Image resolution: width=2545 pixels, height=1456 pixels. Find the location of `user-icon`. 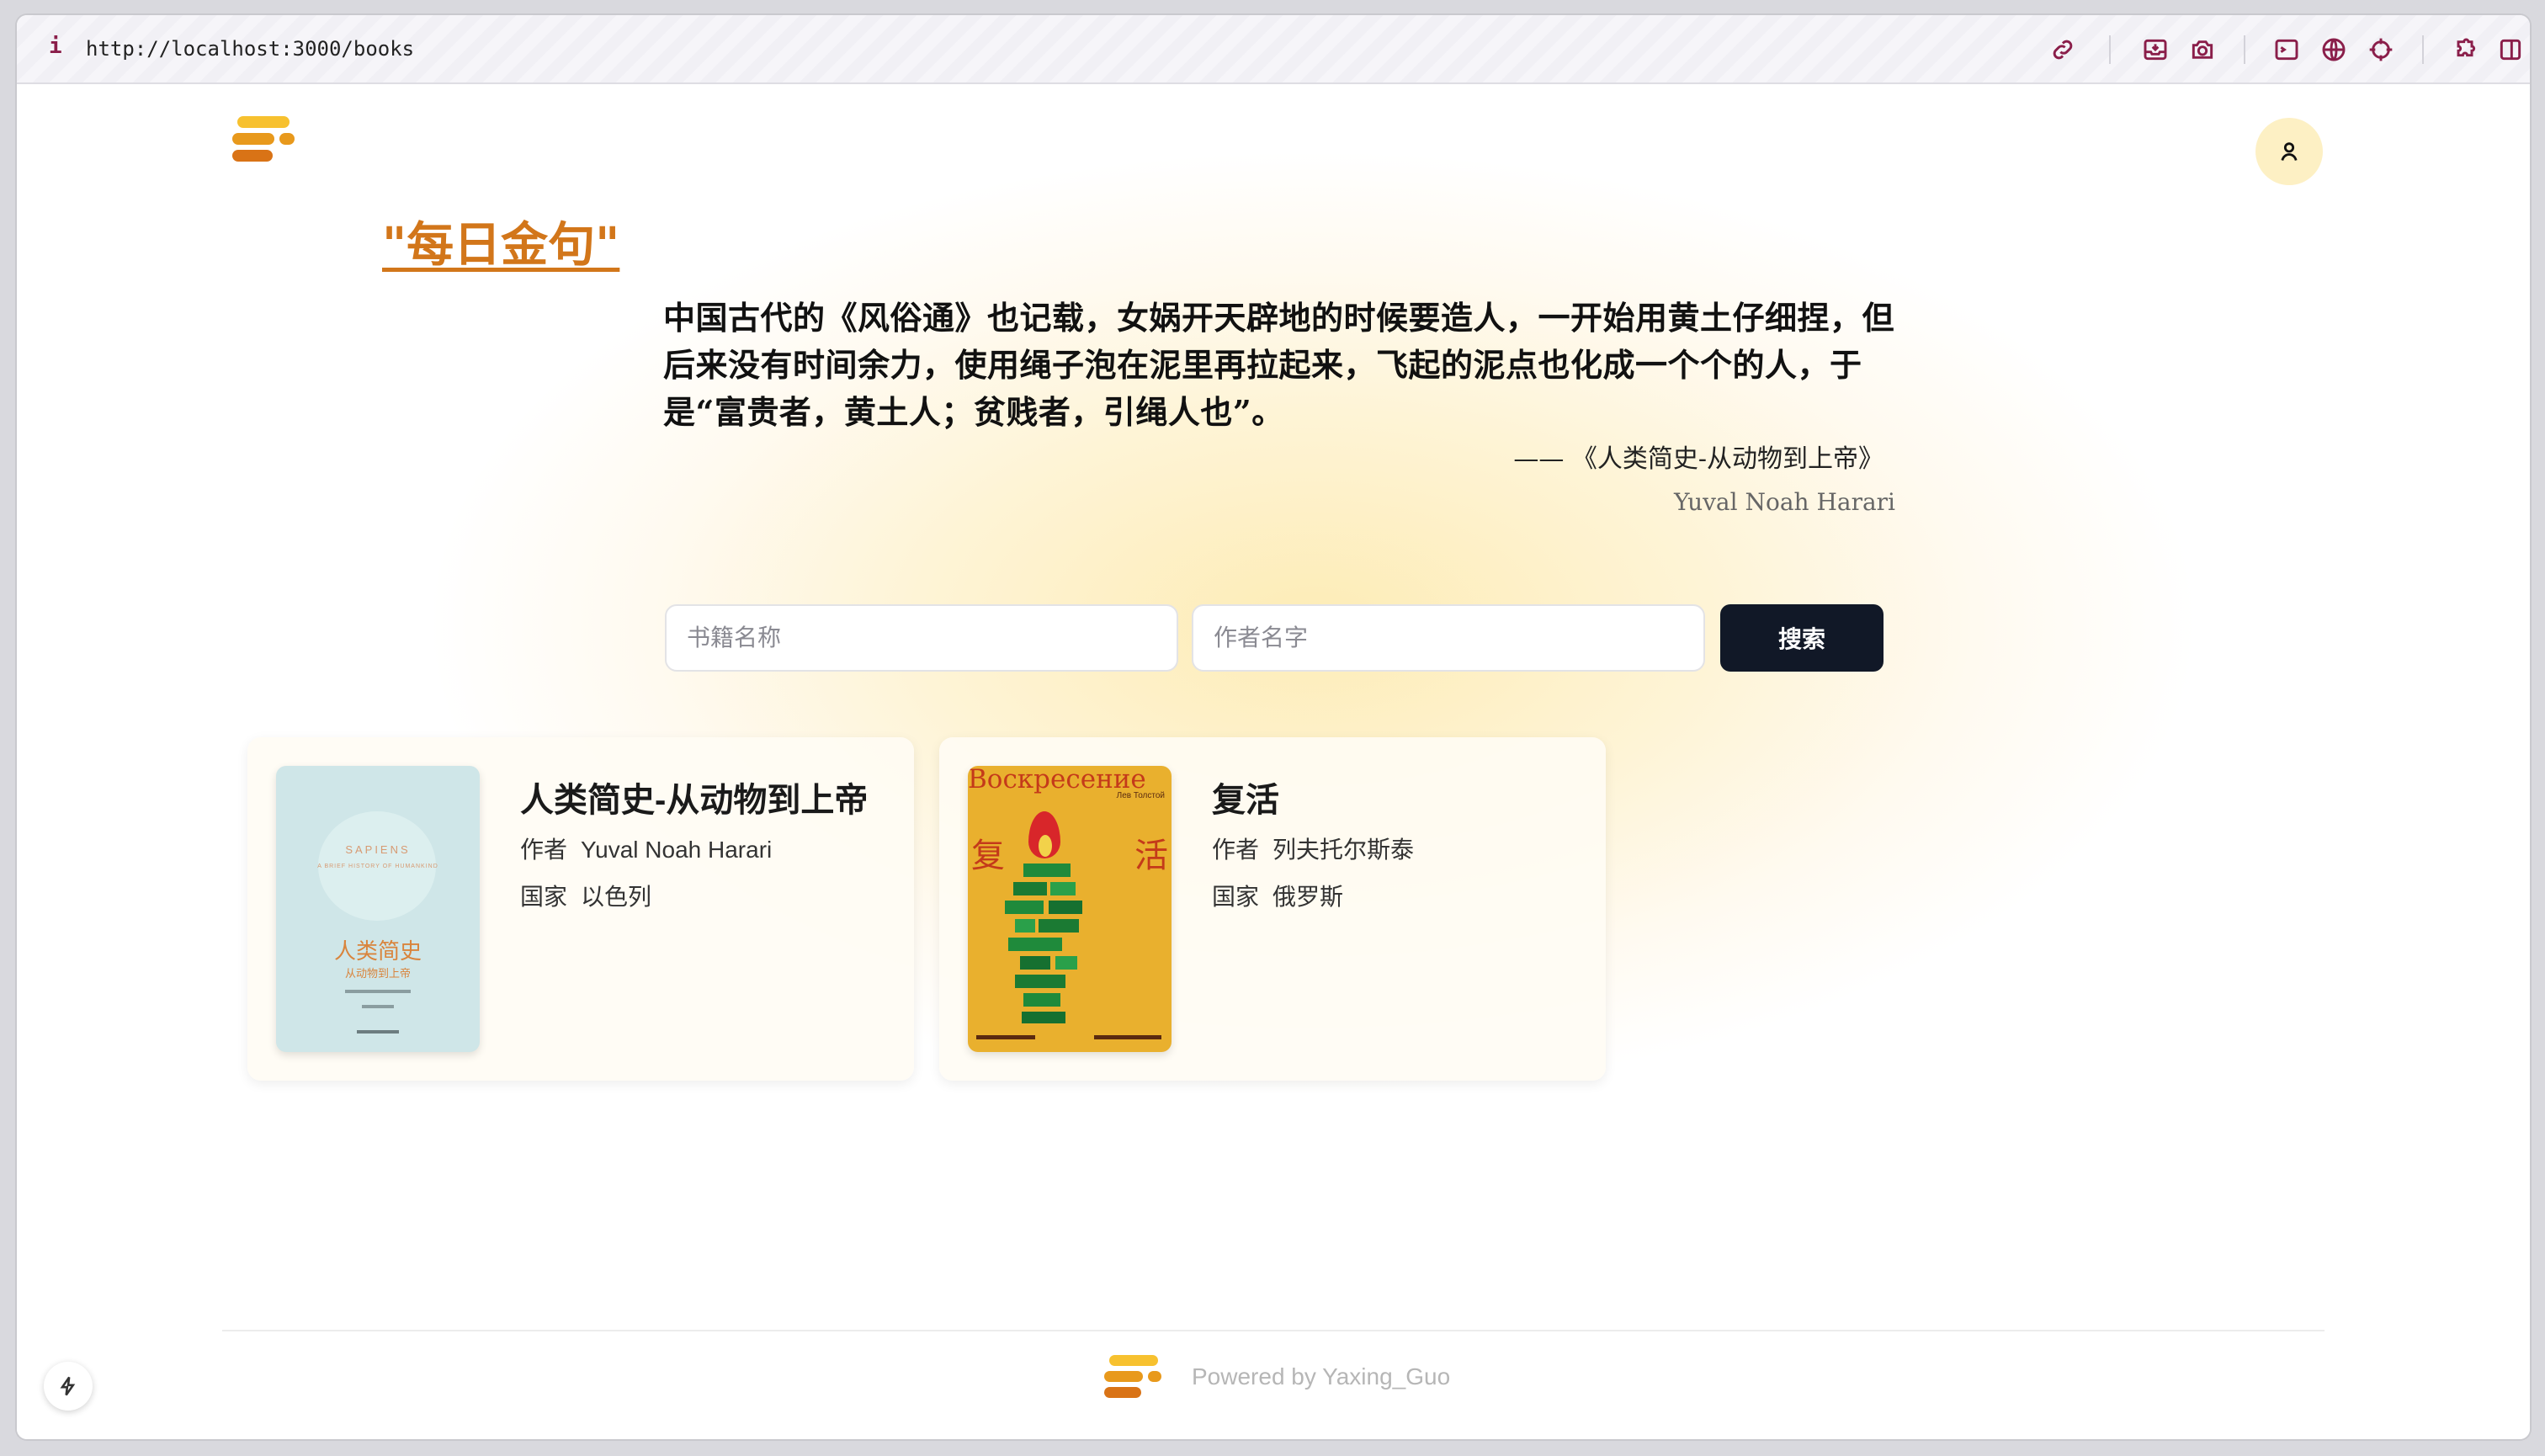

user-icon is located at coordinates (2289, 151).